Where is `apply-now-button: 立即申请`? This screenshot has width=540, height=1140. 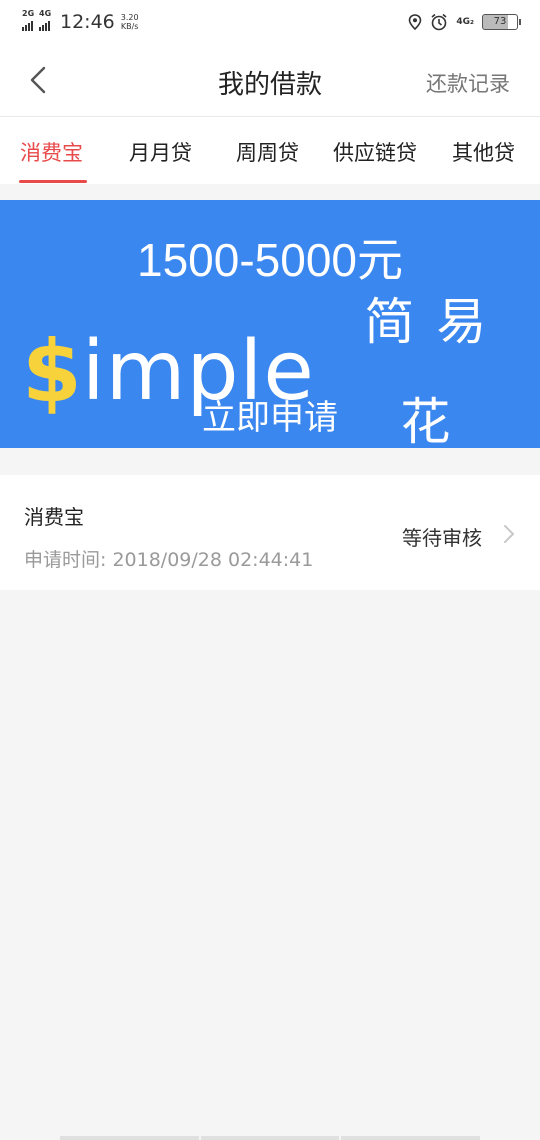 apply-now-button: 立即申请 is located at coordinates (270, 414).